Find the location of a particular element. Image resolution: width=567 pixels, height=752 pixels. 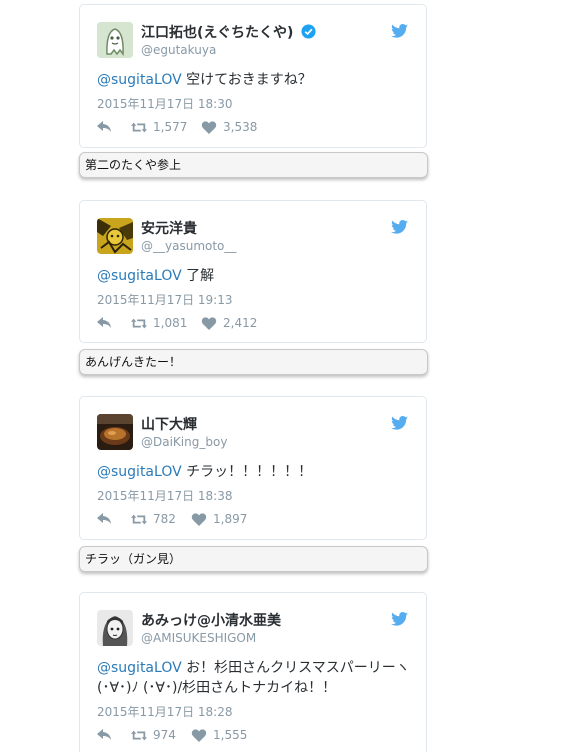

user-handle: @egutakuya is located at coordinates (178, 50).